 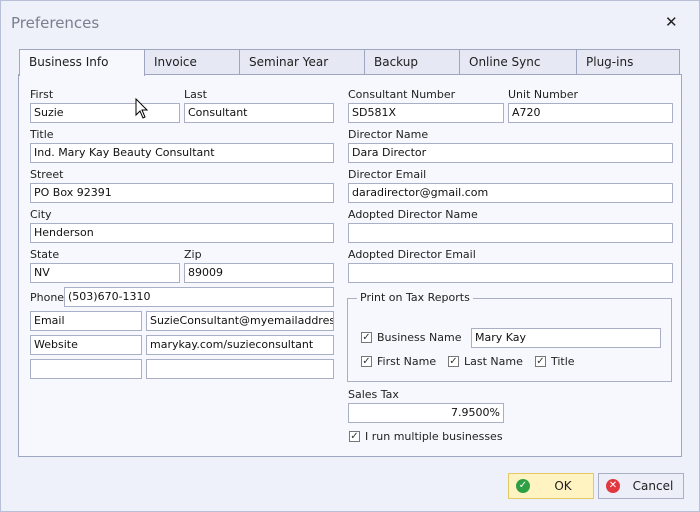 What do you see at coordinates (86, 369) in the screenshot?
I see `contact-type-input` at bounding box center [86, 369].